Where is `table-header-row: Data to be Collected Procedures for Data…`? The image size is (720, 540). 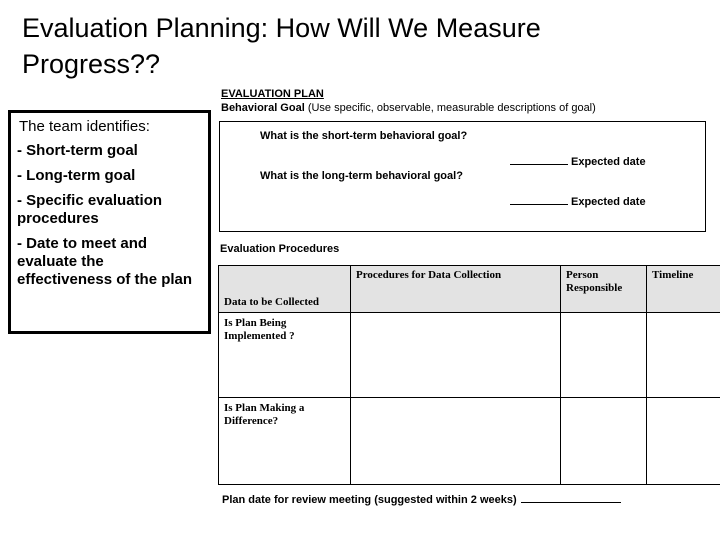
table-header-row: Data to be Collected Procedures for Data… is located at coordinates (469, 289).